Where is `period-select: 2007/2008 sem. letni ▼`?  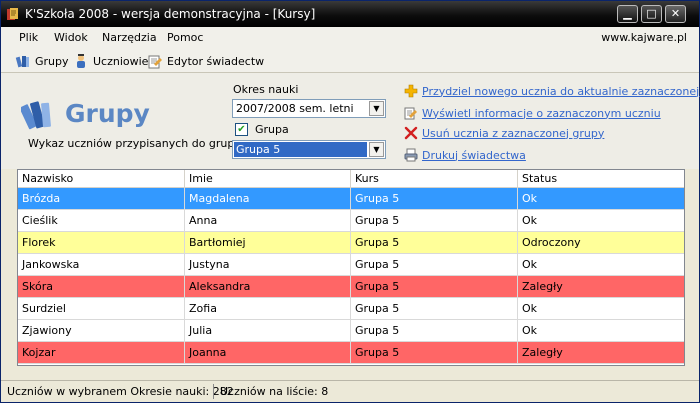
period-select: 2007/2008 sem. letni ▼ is located at coordinates (309, 108).